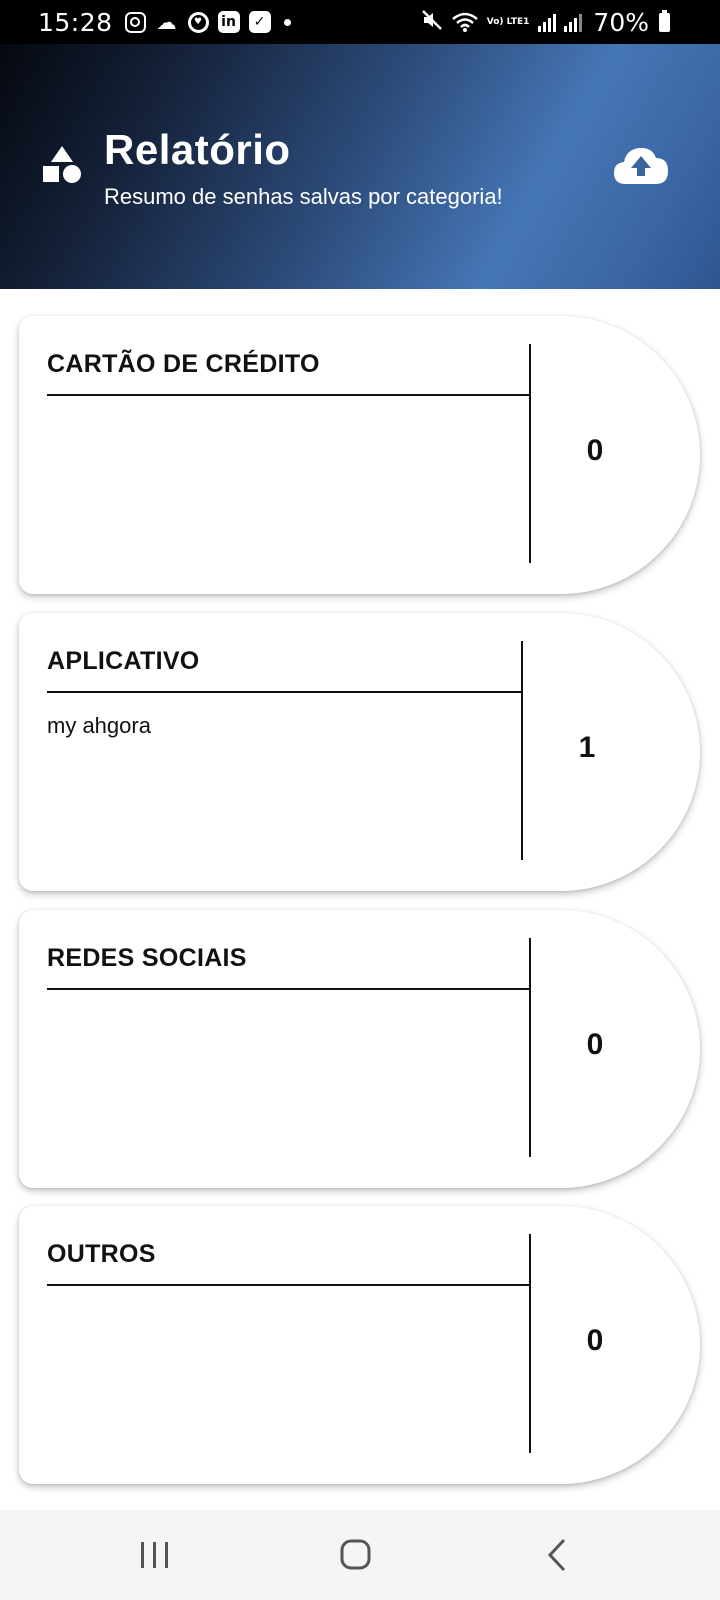 The image size is (720, 1600). I want to click on check-icon: ✓, so click(259, 22).